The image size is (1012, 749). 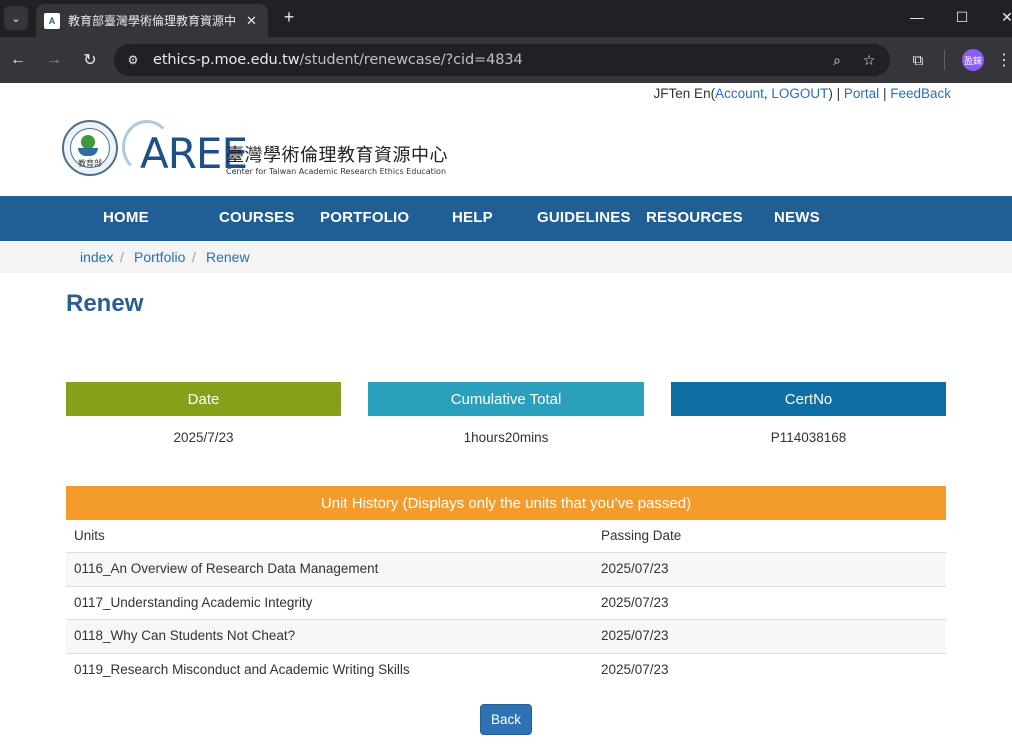 What do you see at coordinates (808, 437) in the screenshot?
I see `certno-value: P114038168` at bounding box center [808, 437].